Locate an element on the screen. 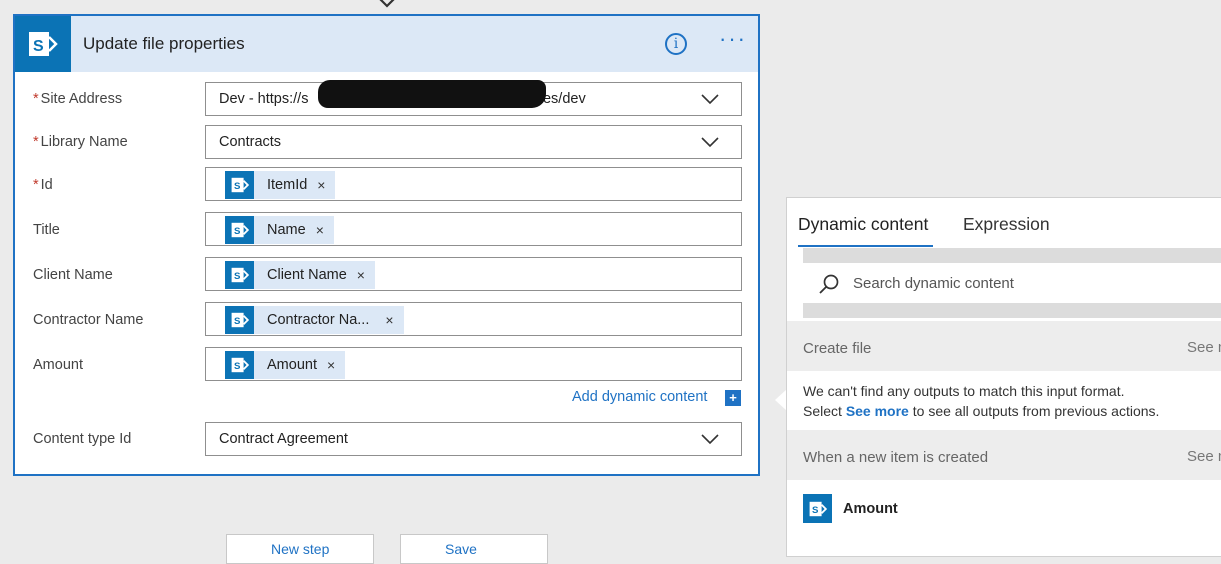 This screenshot has width=1221, height=564. dynamic-item-amount: S Amount is located at coordinates (850, 508).